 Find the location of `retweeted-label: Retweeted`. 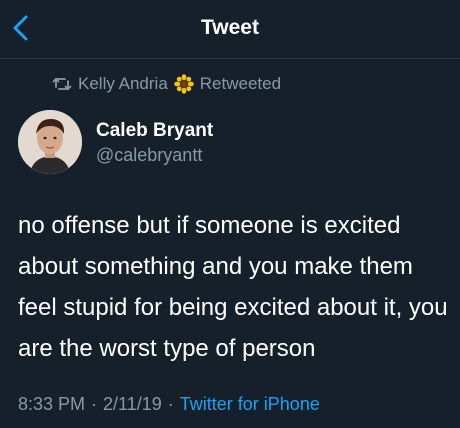

retweeted-label: Retweeted is located at coordinates (240, 83).